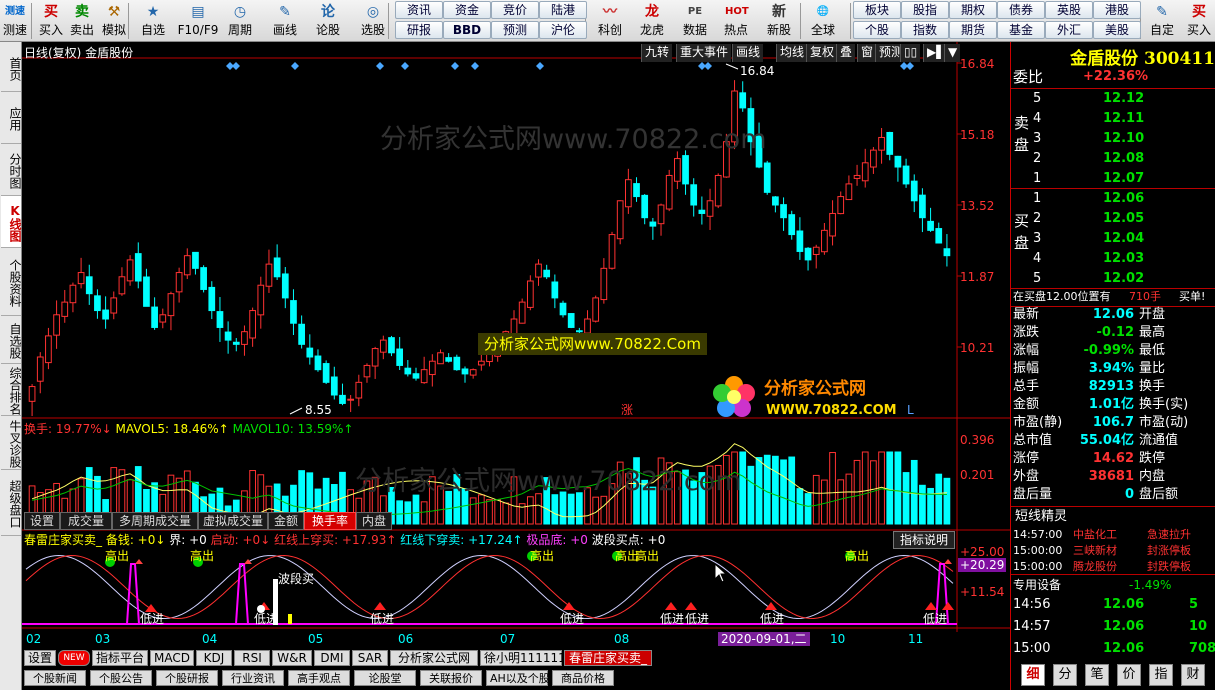 The height and width of the screenshot is (690, 1215). I want to click on chart-top-button-1: 重大事件, so click(704, 53).